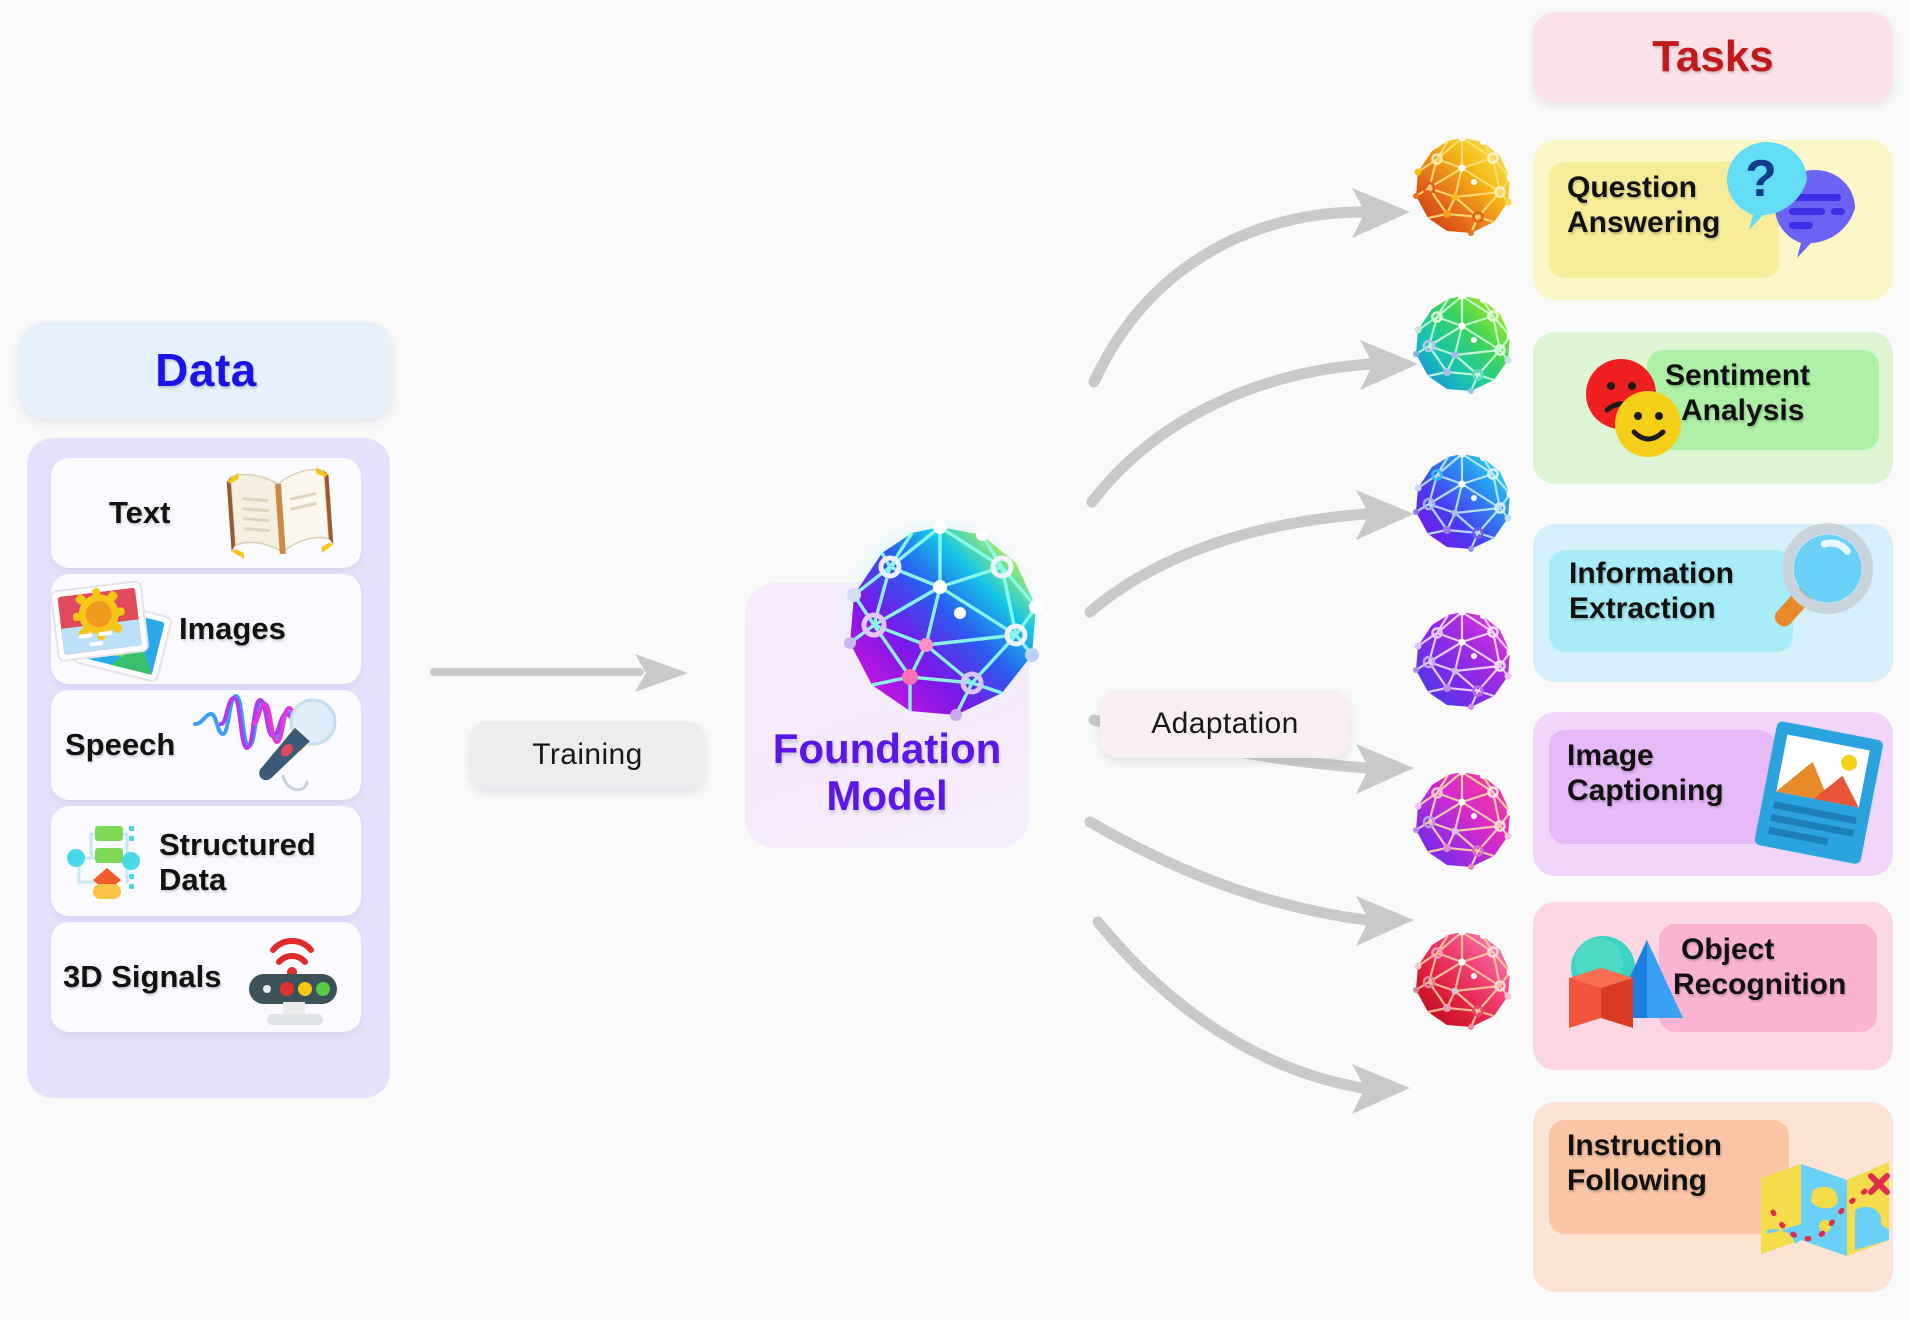  I want to click on data-header-label: Data, so click(206, 370).